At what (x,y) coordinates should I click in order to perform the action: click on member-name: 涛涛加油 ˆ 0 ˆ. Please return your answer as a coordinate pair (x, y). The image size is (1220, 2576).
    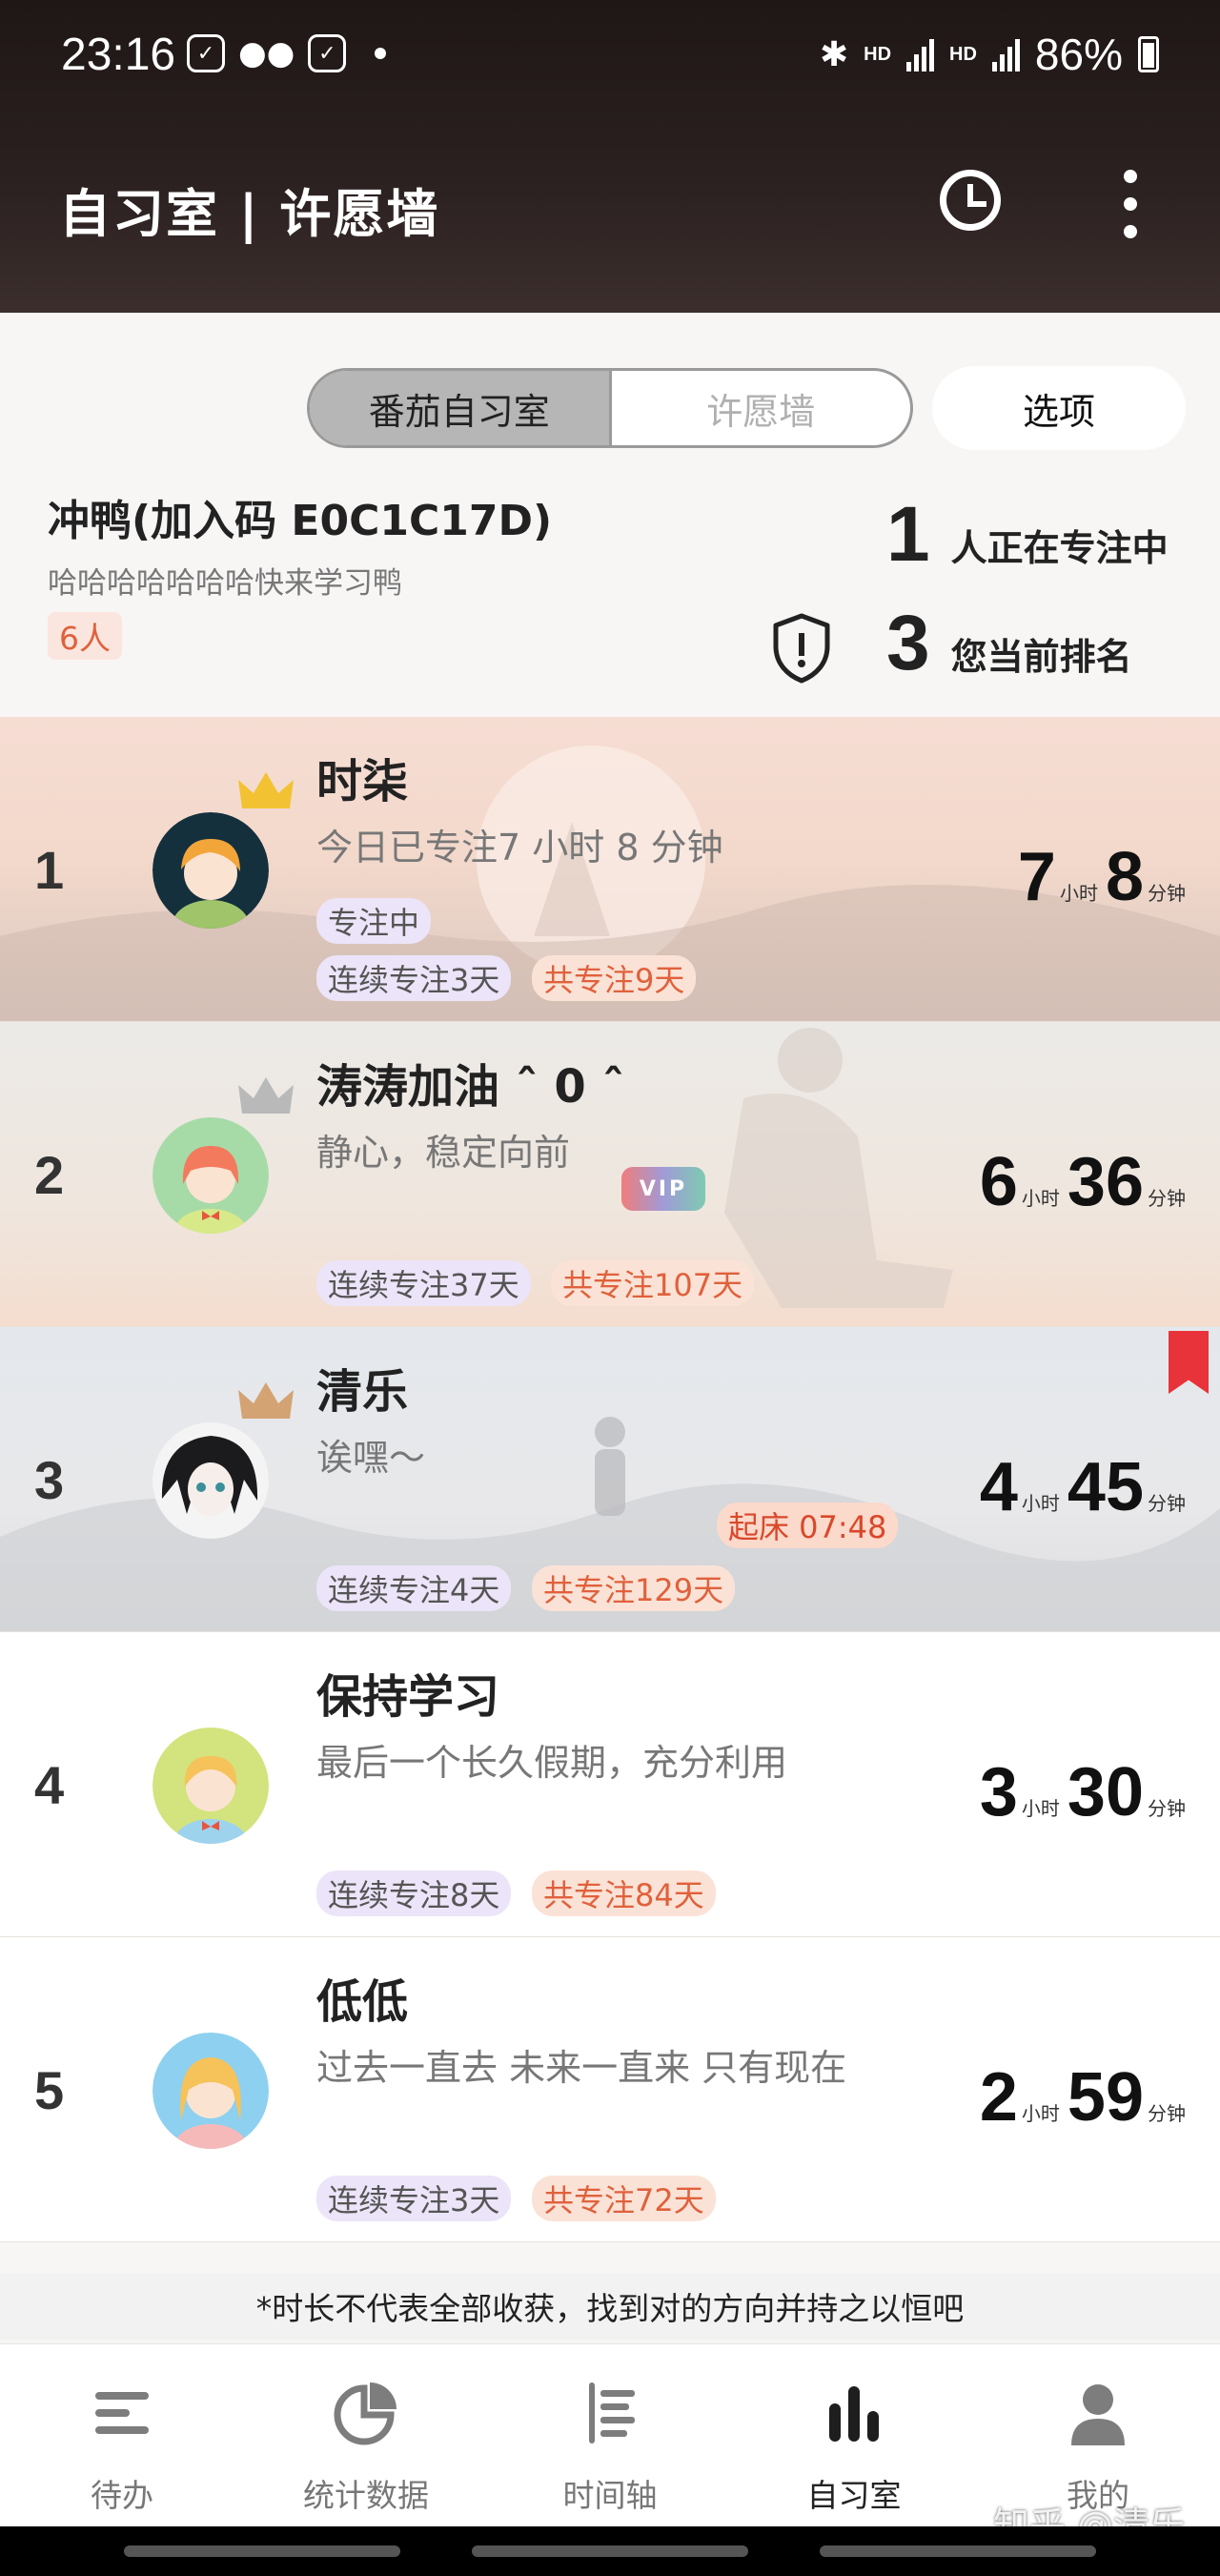
    Looking at the image, I should click on (470, 1087).